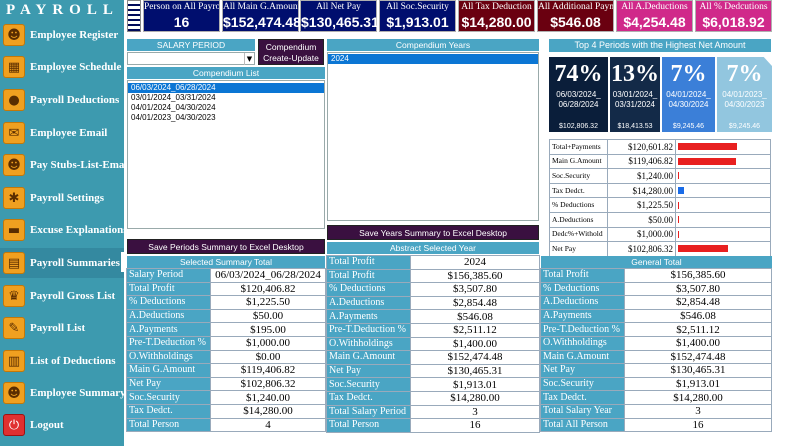  I want to click on table-row: % Deductions $1,225.50, so click(660, 205).